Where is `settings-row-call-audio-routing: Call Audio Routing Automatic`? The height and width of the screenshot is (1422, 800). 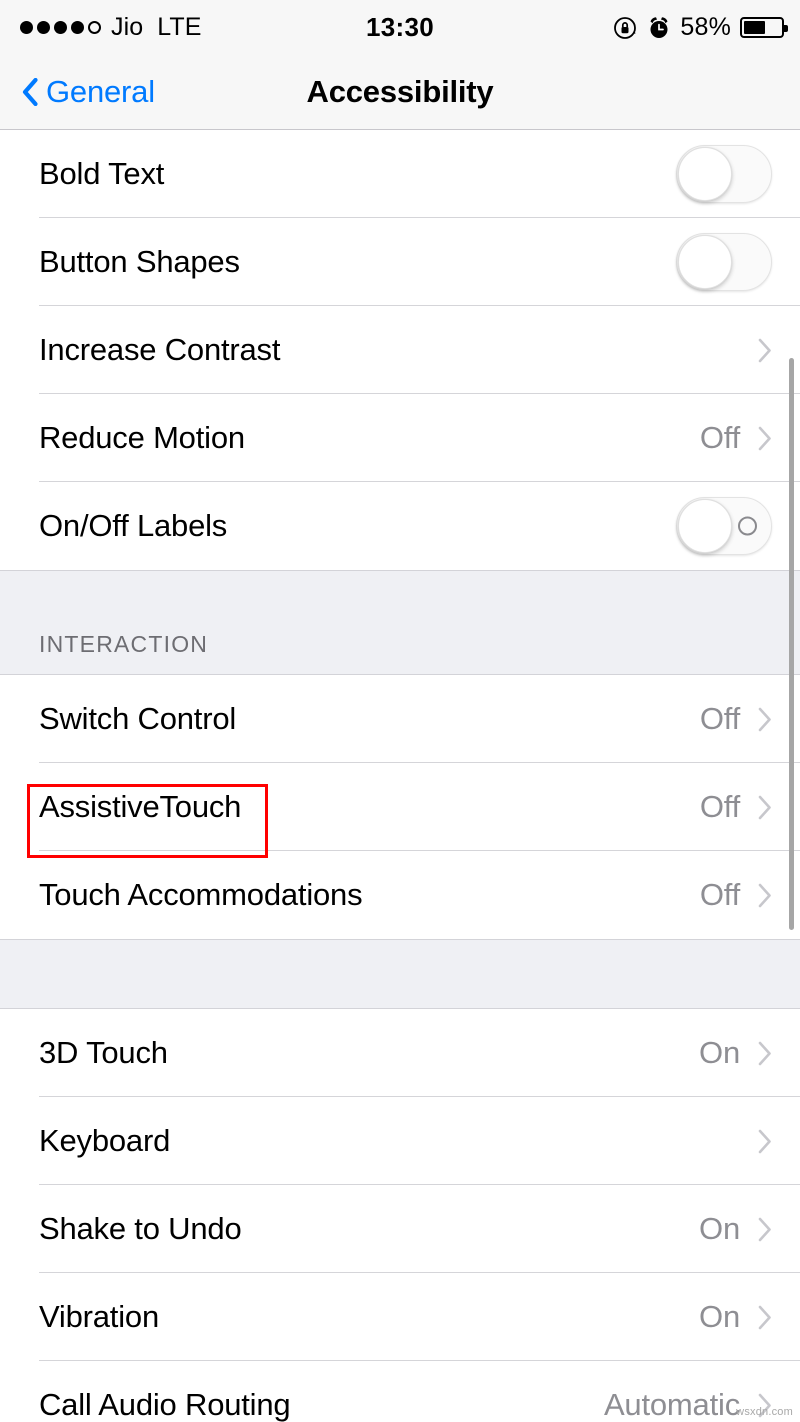
settings-row-call-audio-routing: Call Audio Routing Automatic is located at coordinates (400, 1391).